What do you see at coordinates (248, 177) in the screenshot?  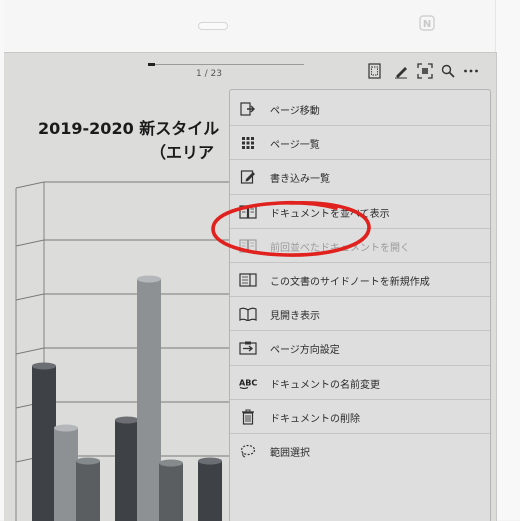 I see `annotation-list-icon` at bounding box center [248, 177].